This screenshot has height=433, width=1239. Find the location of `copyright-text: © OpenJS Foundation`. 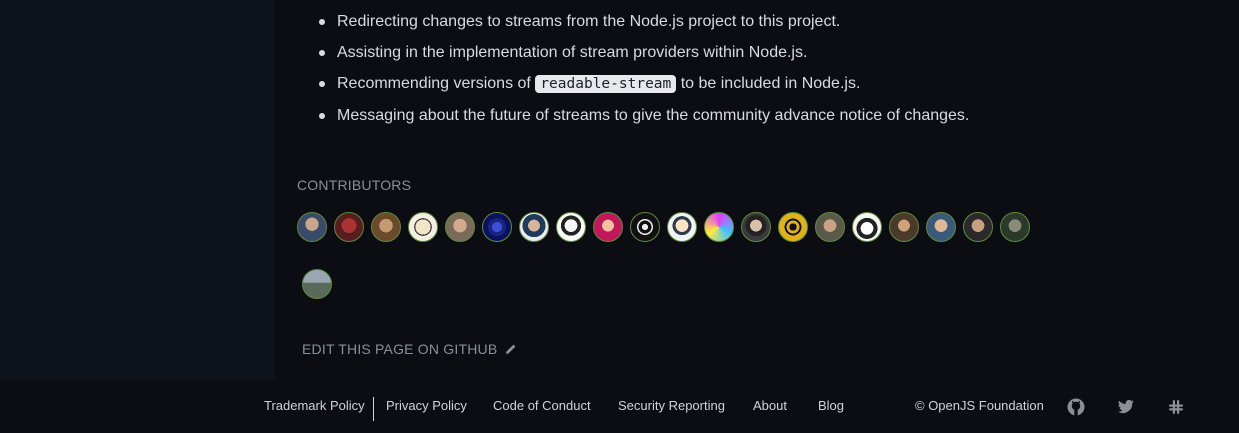

copyright-text: © OpenJS Foundation is located at coordinates (979, 405).